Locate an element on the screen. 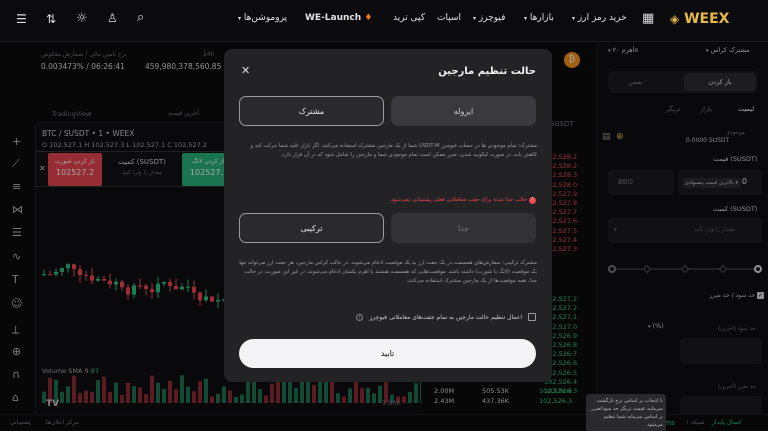 The height and width of the screenshot is (431, 768). nav-futures: ▾ فیوچرز is located at coordinates (489, 18).